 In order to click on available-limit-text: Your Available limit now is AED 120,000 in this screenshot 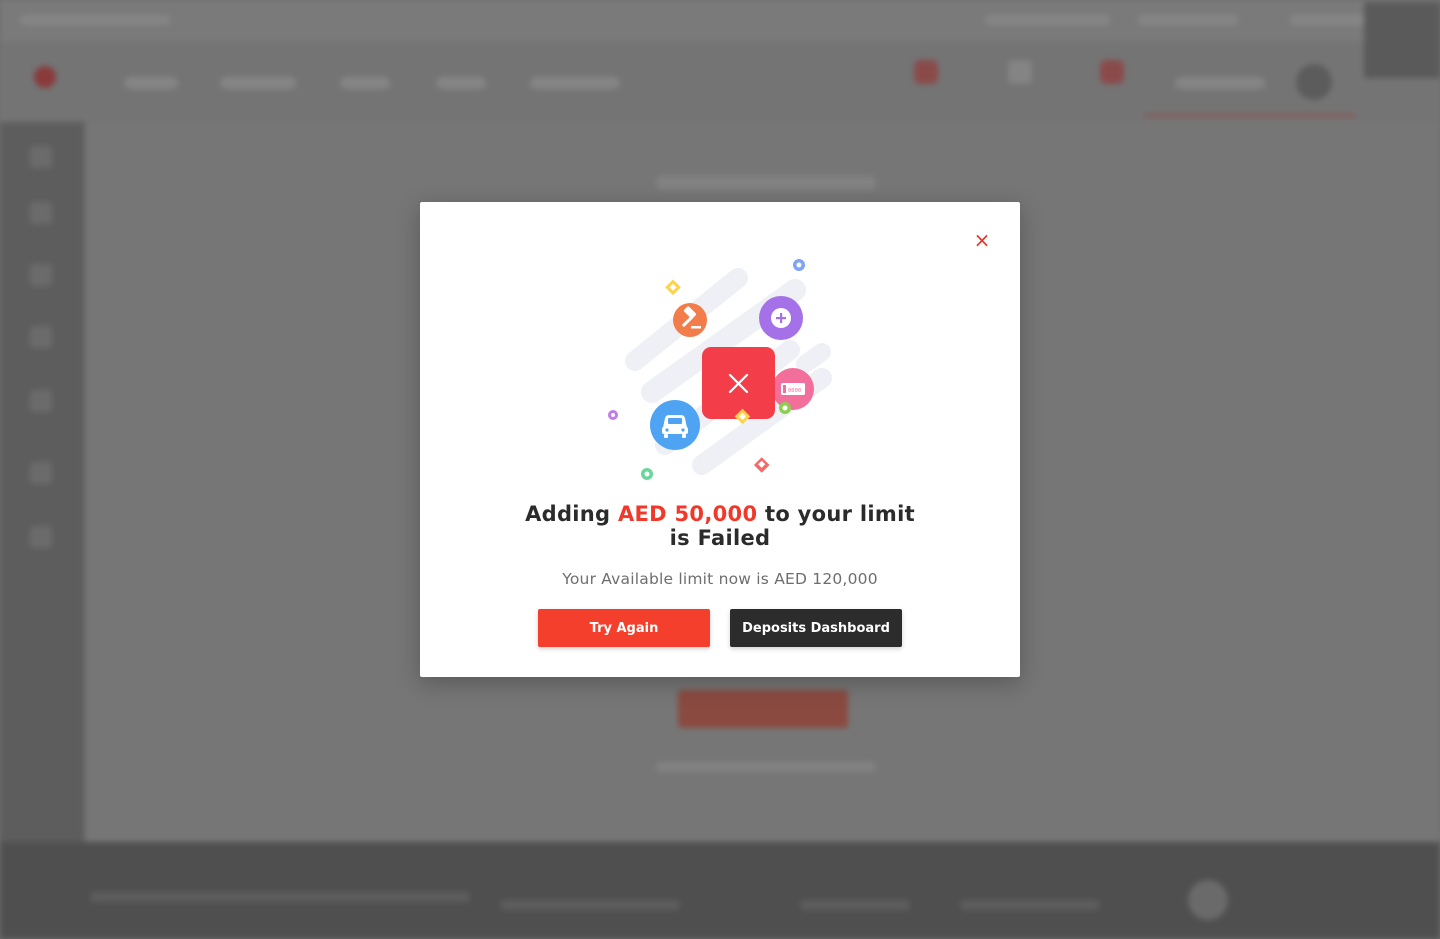, I will do `click(720, 579)`.